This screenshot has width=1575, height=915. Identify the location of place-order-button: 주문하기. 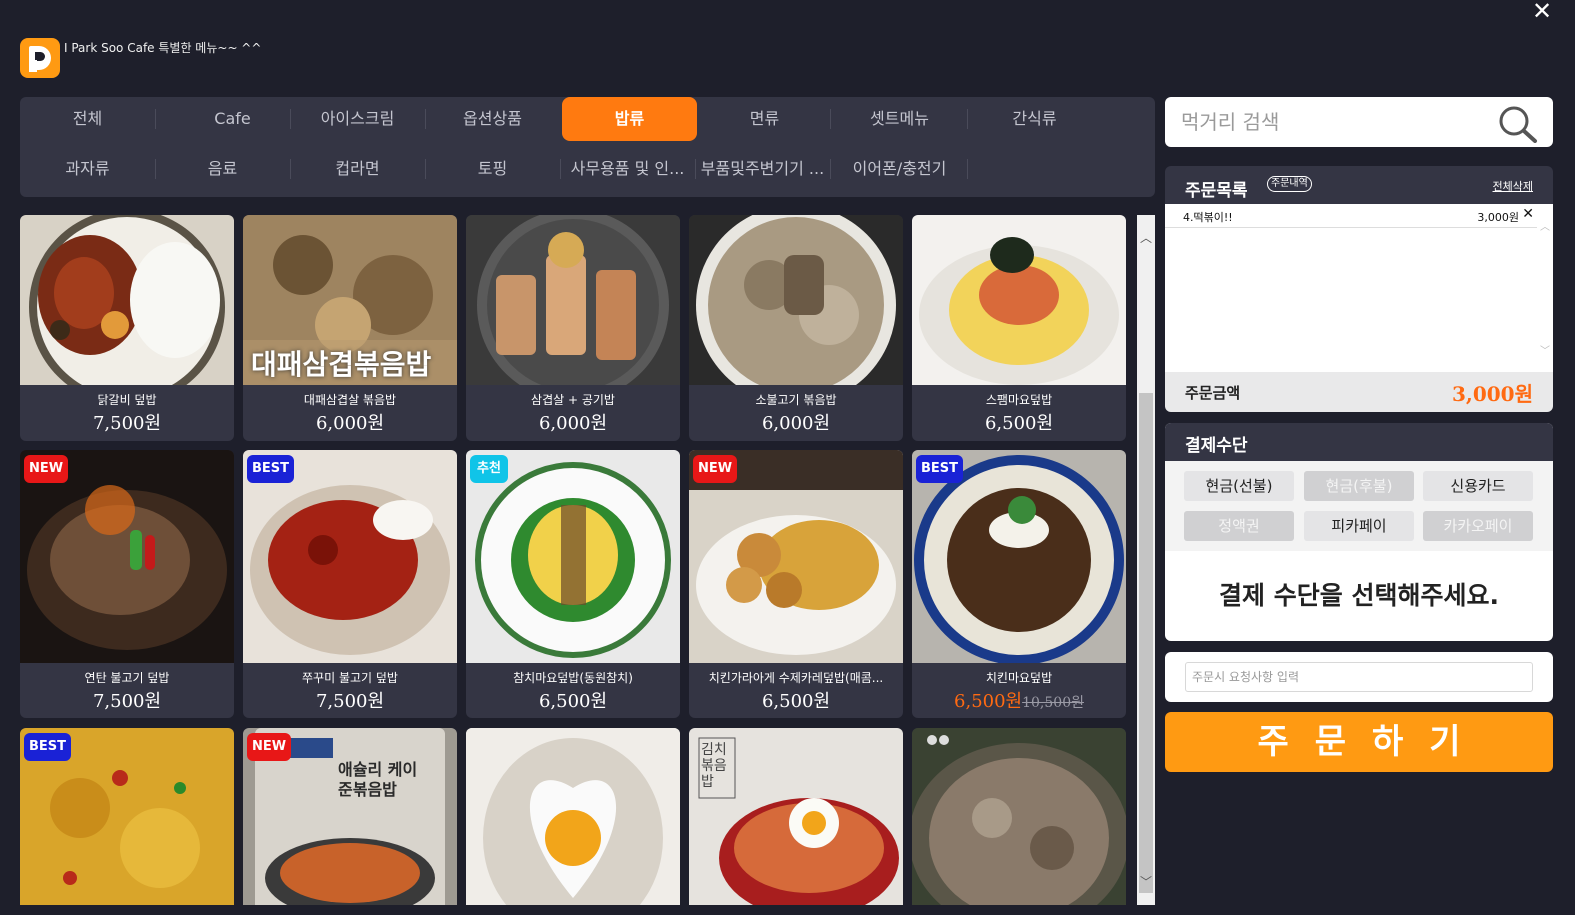
(1359, 742).